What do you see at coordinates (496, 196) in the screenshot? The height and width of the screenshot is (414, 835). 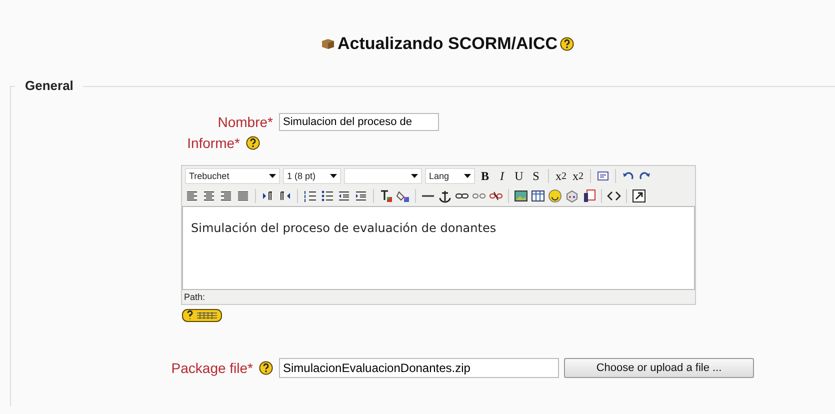 I see `broken-link-icon` at bounding box center [496, 196].